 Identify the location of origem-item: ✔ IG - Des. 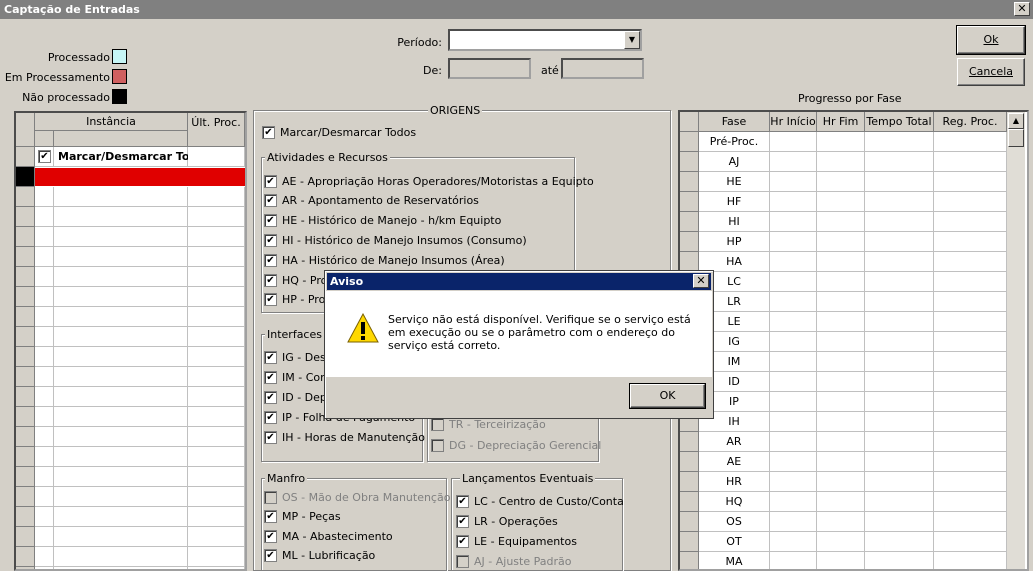
(295, 357).